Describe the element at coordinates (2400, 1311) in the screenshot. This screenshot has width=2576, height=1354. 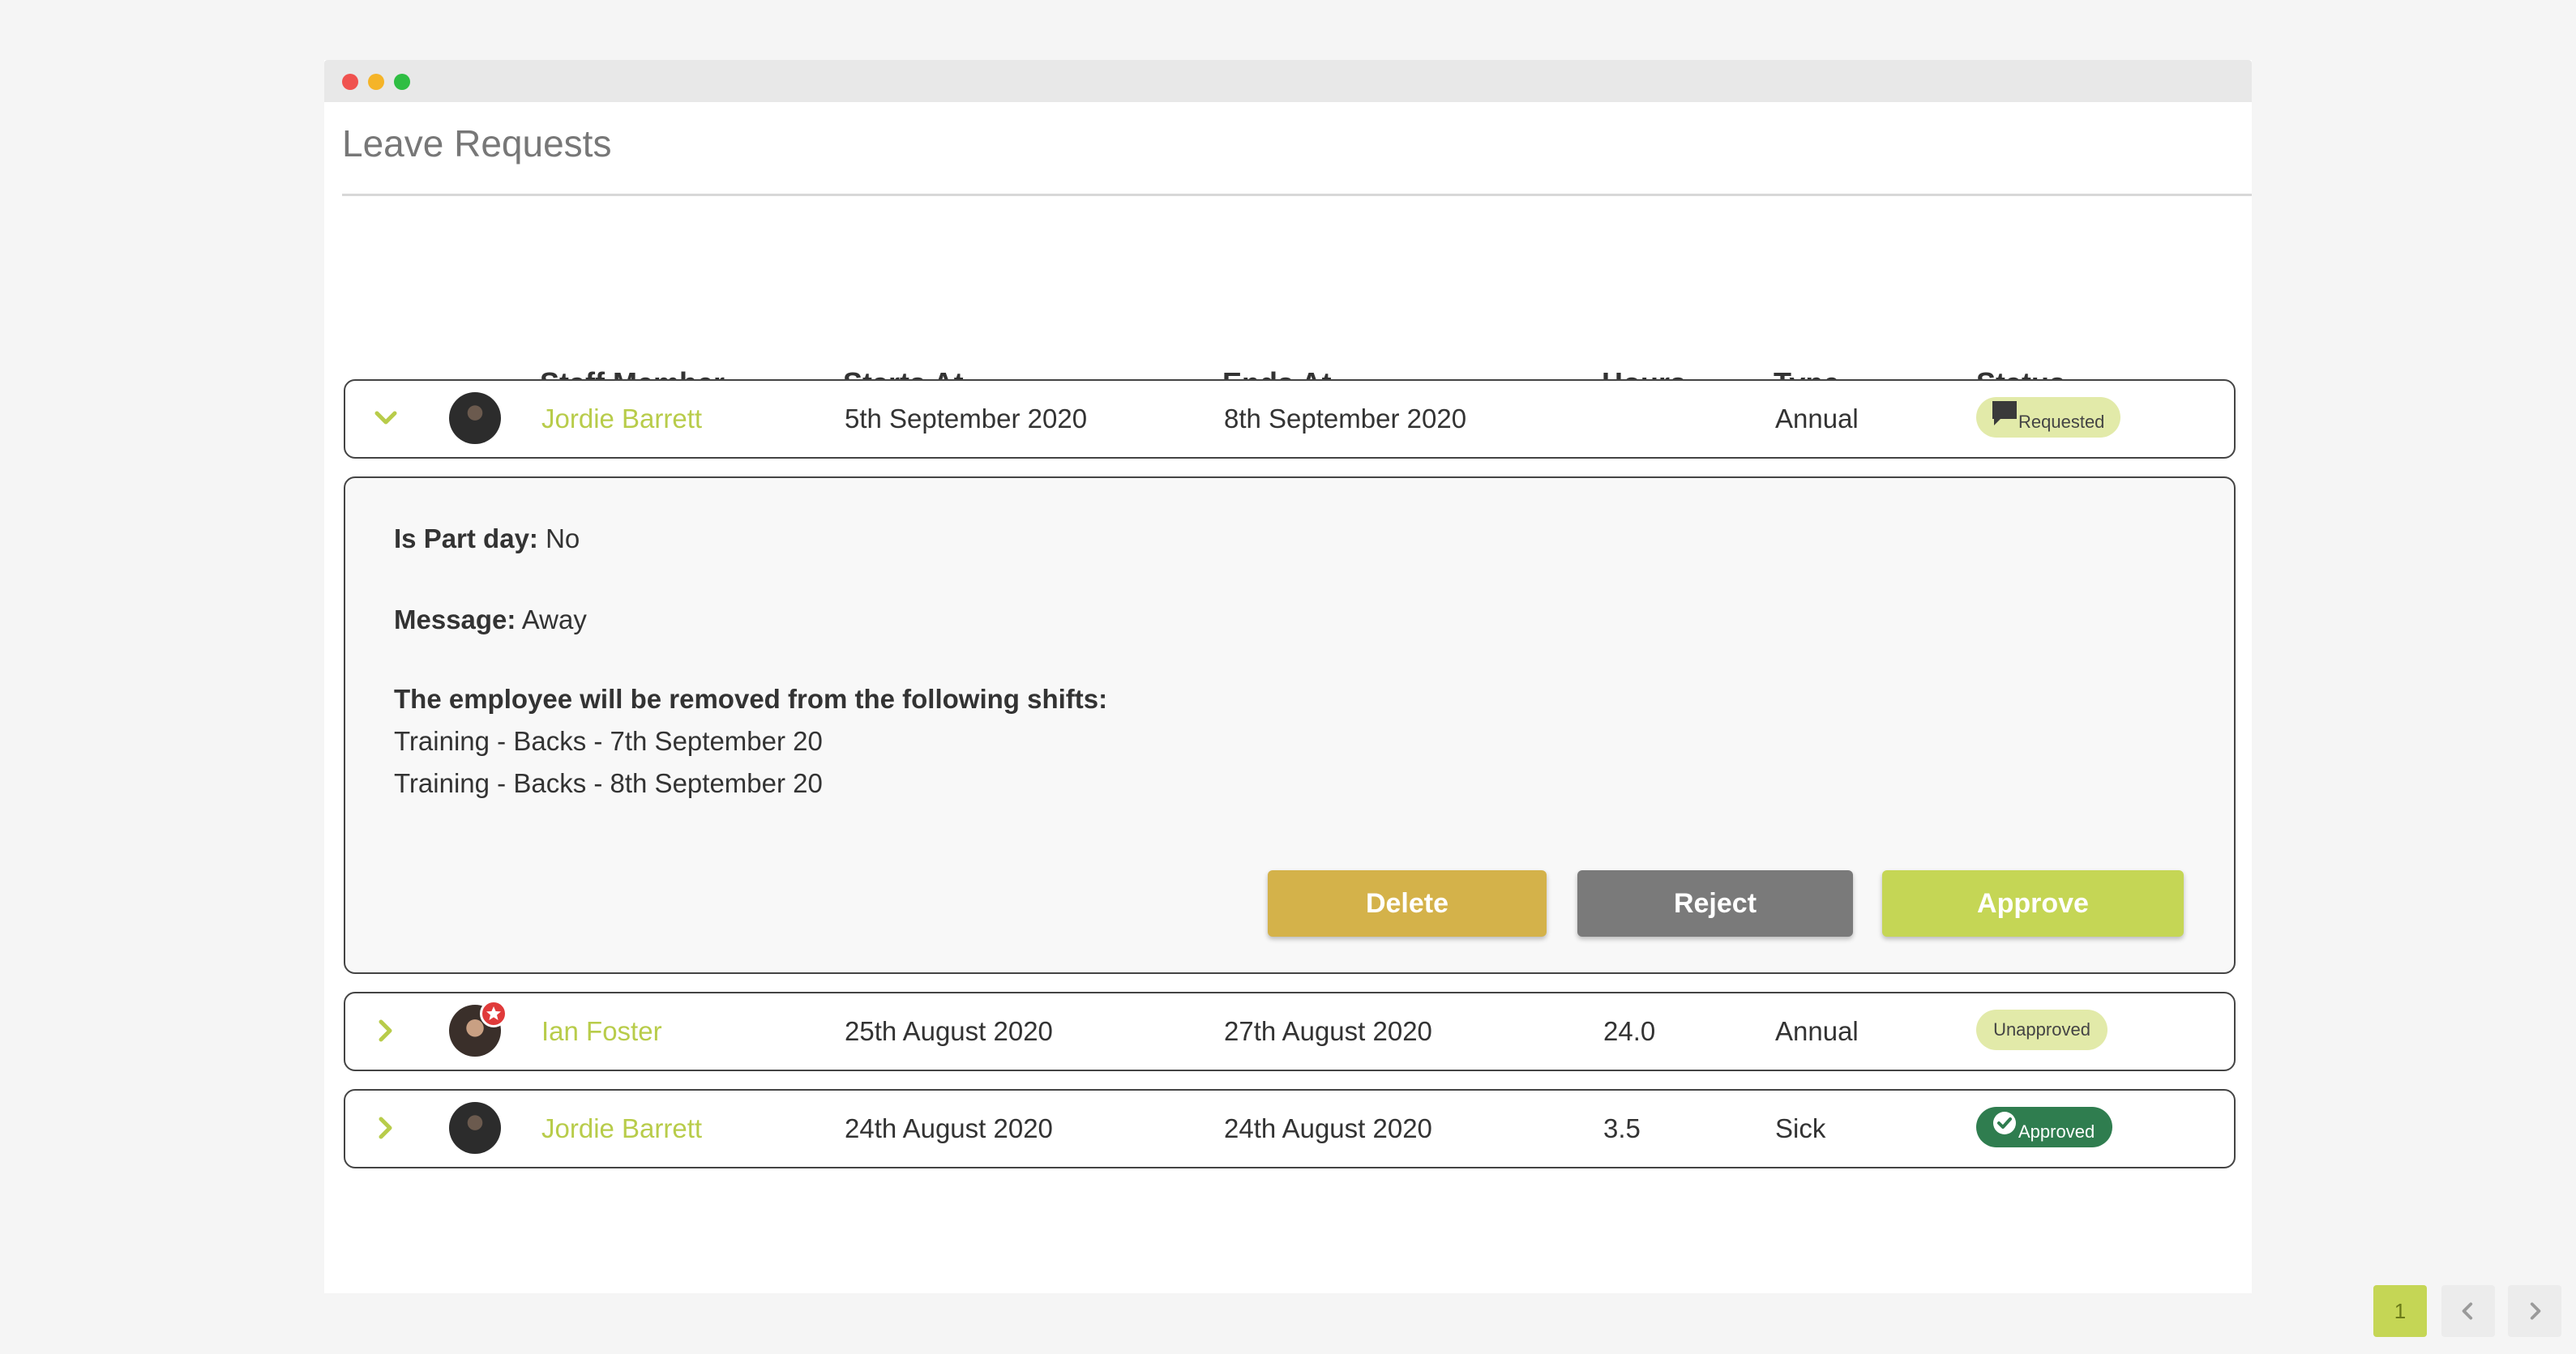
I see `pagination-page-button: 1` at that location.